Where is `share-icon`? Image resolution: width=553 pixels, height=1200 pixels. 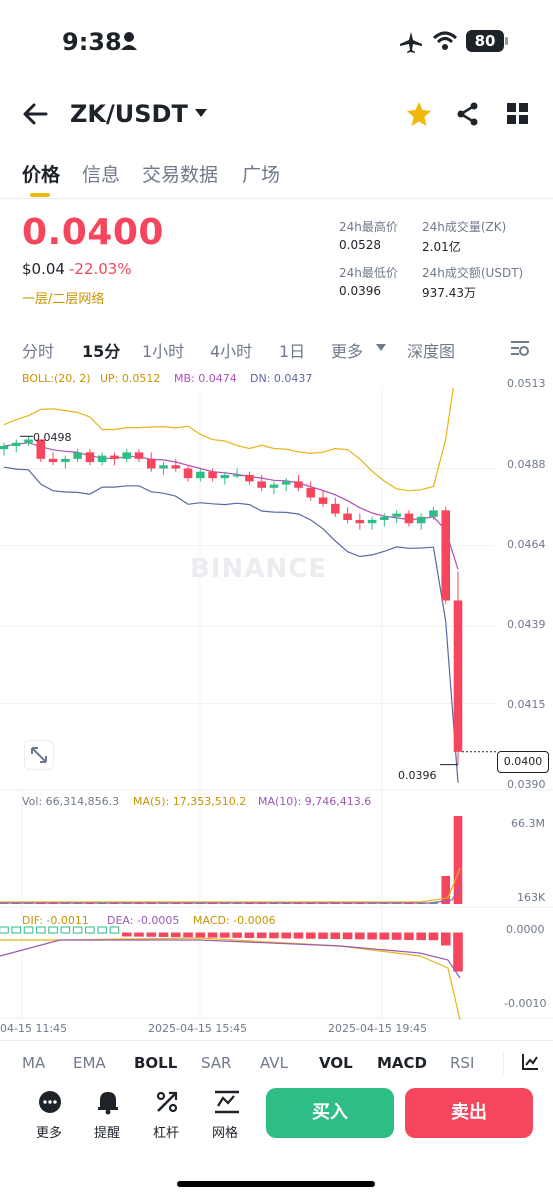 share-icon is located at coordinates (468, 114).